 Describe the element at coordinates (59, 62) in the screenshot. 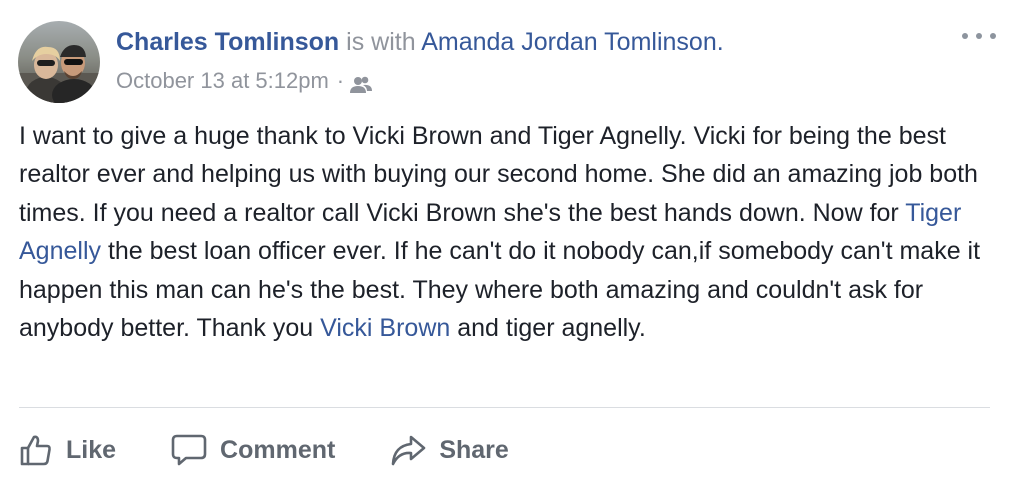

I see `author-avatar` at that location.